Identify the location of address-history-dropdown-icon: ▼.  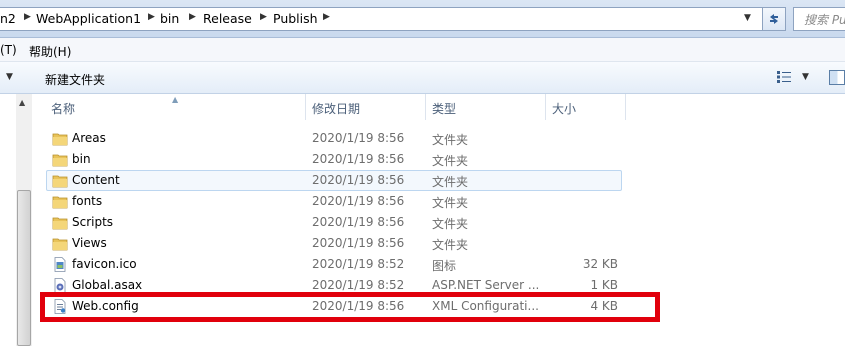
(747, 18).